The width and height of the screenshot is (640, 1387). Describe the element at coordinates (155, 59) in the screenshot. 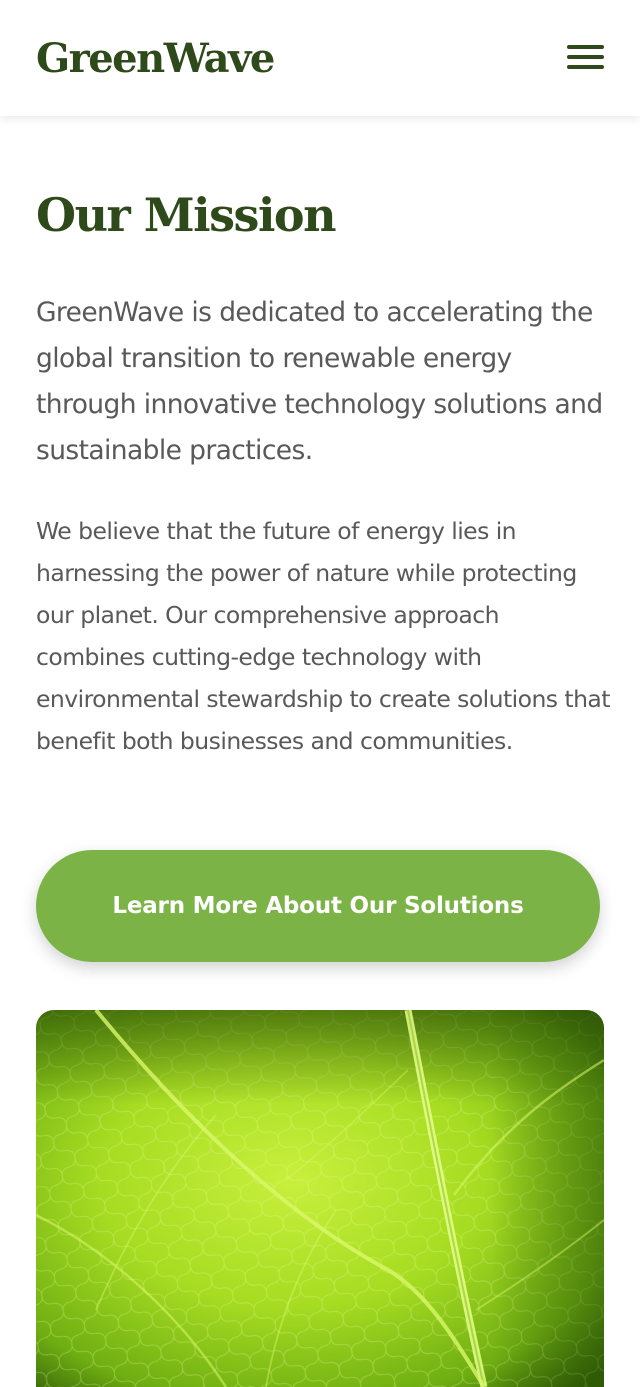

I see `logo: GreenWave` at that location.